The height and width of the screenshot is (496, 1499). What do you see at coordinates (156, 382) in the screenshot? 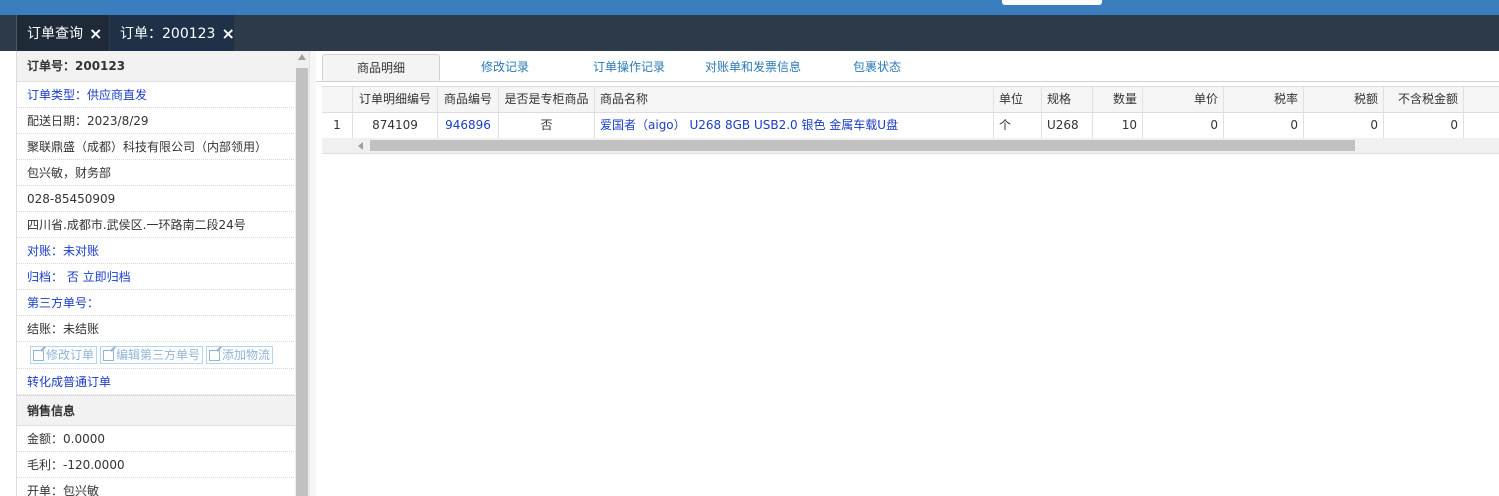
I see `convert-to-normal-order-link: 转化成普通订单` at bounding box center [156, 382].